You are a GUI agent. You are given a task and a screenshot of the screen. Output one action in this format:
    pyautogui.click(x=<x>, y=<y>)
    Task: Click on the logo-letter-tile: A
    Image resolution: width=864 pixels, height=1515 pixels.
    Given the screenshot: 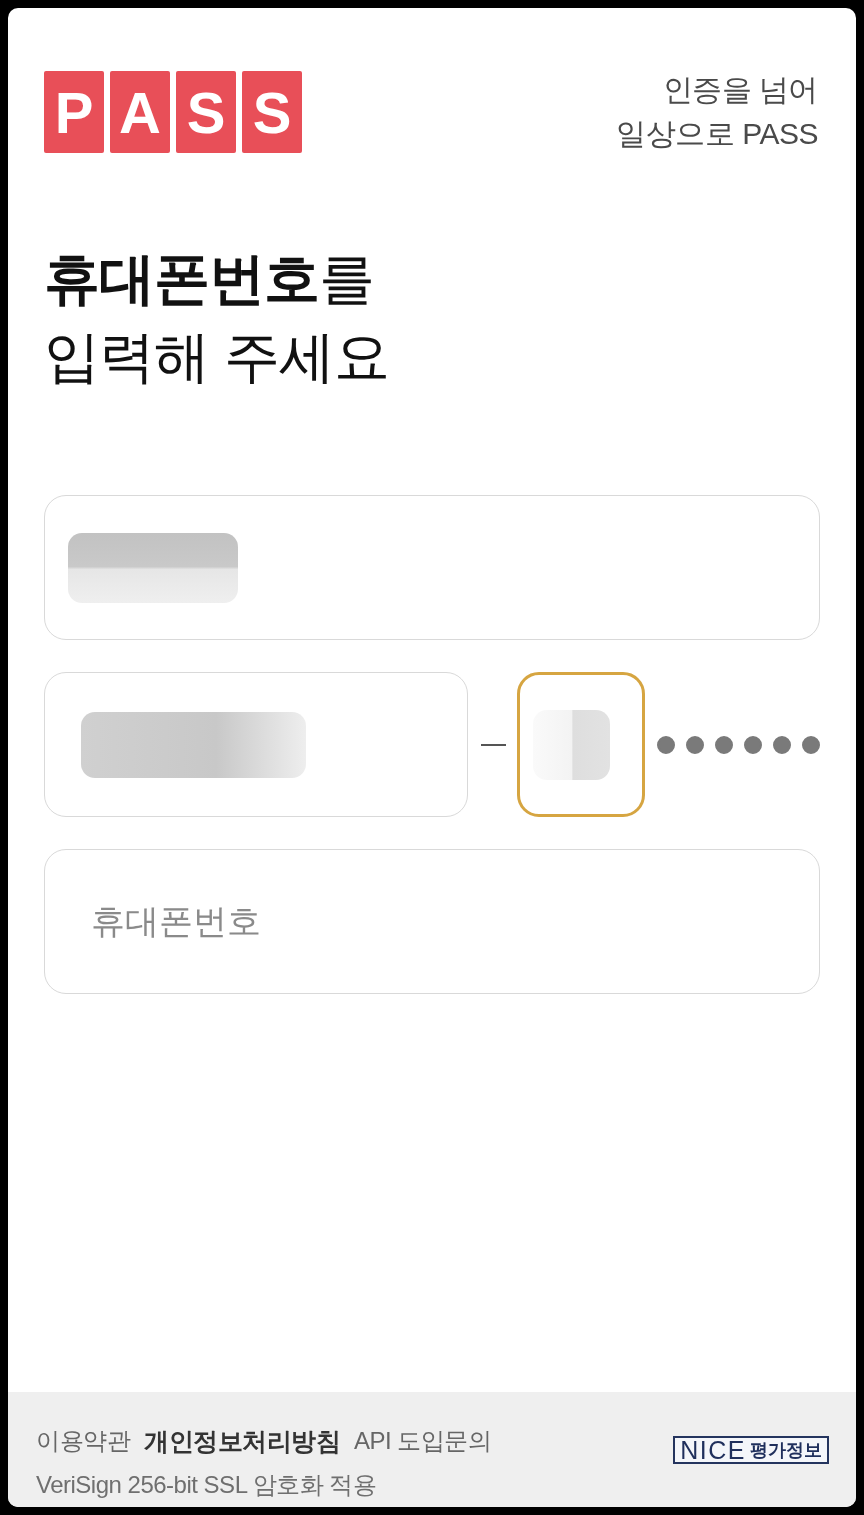 What is the action you would take?
    pyautogui.click(x=140, y=112)
    